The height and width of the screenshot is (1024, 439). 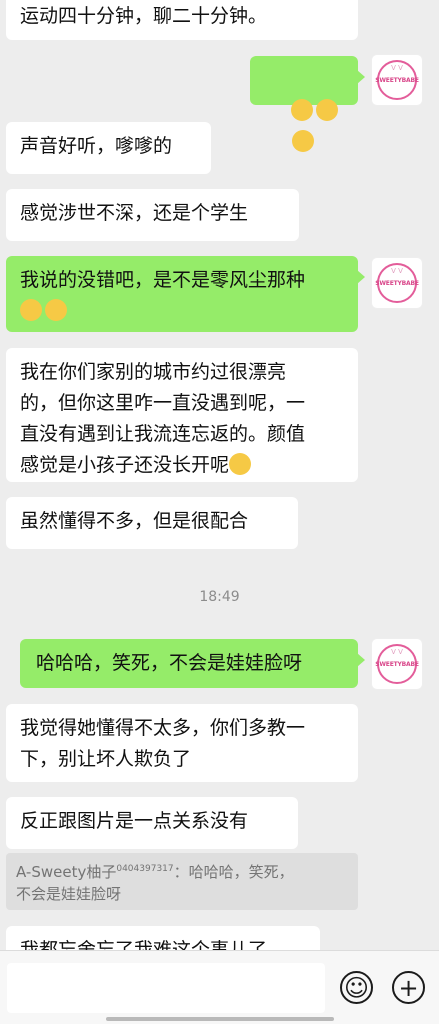 What do you see at coordinates (134, 821) in the screenshot?
I see `message-text: 反正跟图片是一点关系没有` at bounding box center [134, 821].